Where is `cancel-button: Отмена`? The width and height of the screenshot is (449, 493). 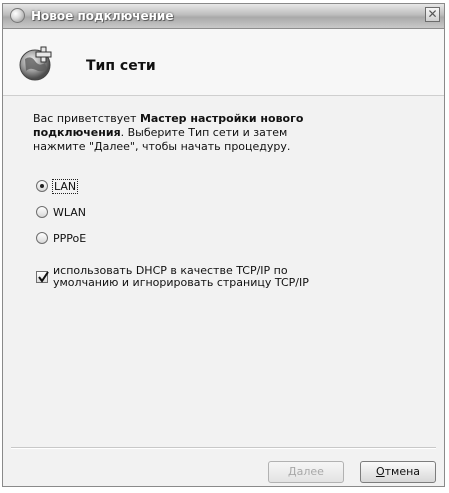 cancel-button: Отмена is located at coordinates (398, 472).